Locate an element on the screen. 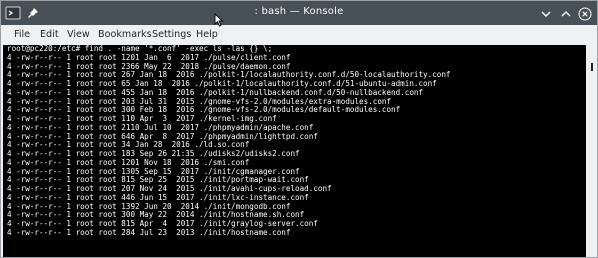 Image resolution: width=598 pixels, height=258 pixels. menu-bookmarks: Bookmarks is located at coordinates (125, 34).